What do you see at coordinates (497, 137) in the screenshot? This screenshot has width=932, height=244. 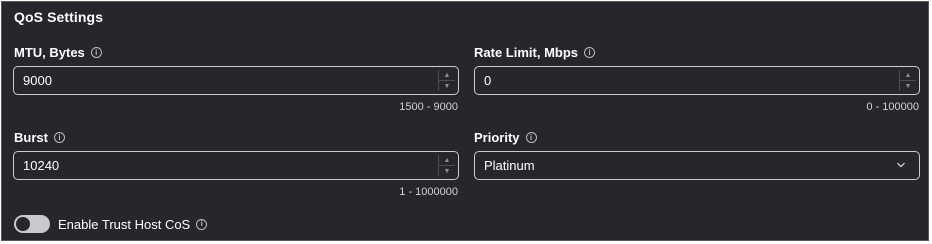 I see `priority-label: Priority` at bounding box center [497, 137].